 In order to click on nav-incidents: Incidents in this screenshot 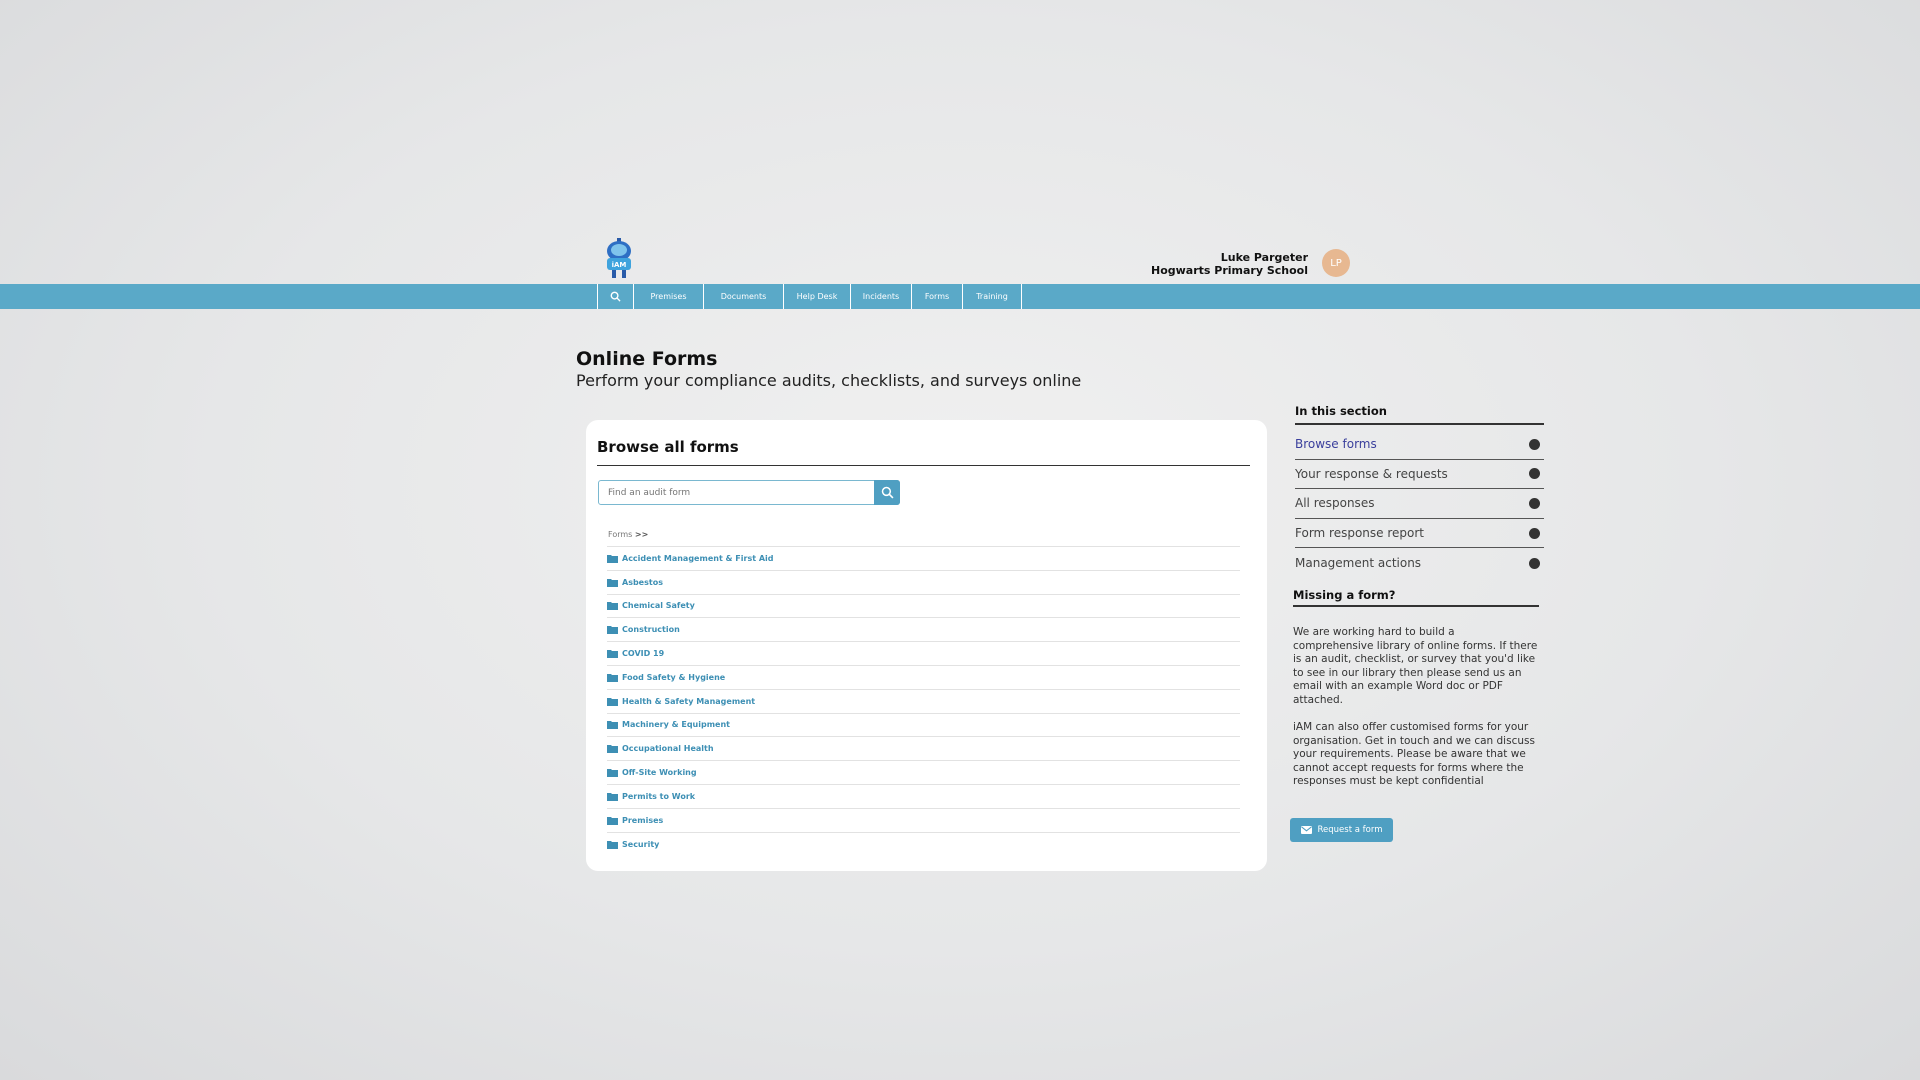, I will do `click(881, 296)`.